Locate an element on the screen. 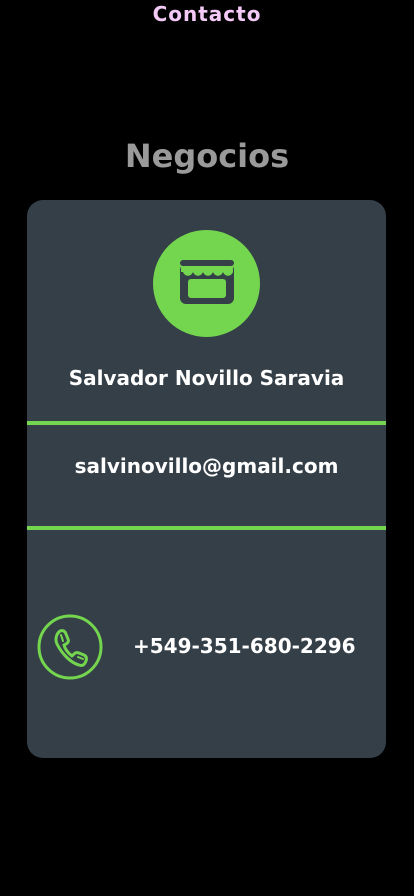 This screenshot has height=896, width=414. contact-email: salvinovillo@gmail.com is located at coordinates (206, 466).